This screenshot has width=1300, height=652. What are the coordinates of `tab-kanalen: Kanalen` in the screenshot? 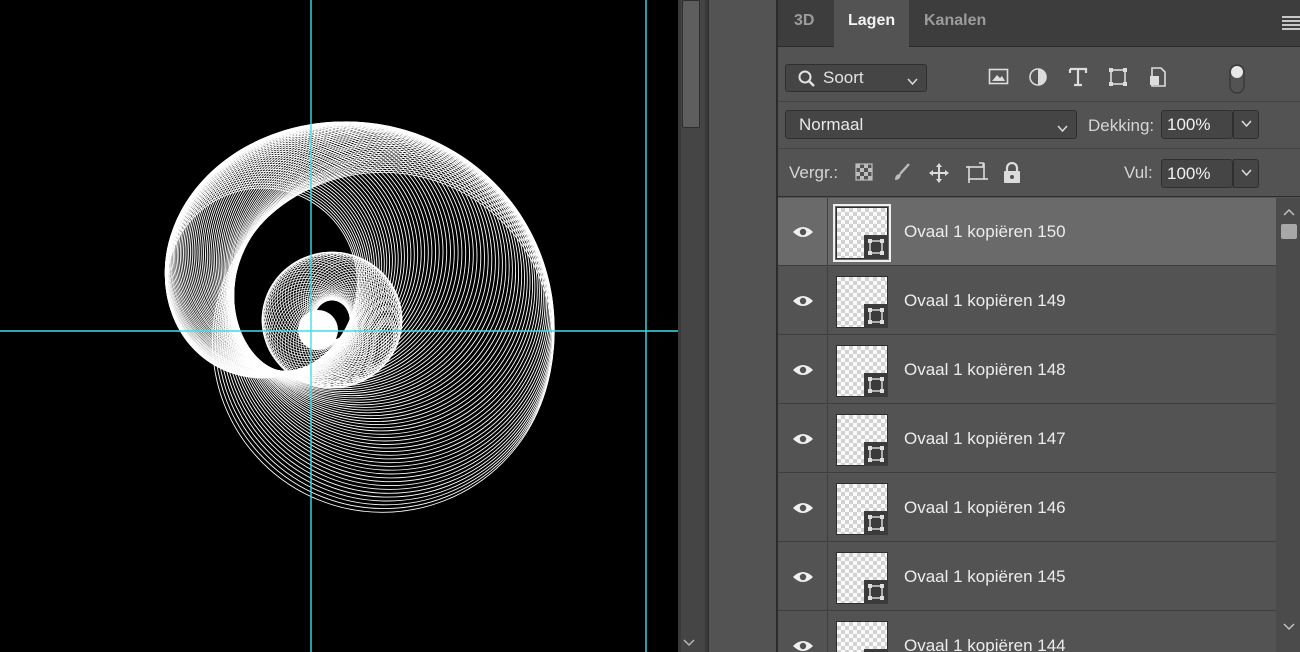 It's located at (955, 23).